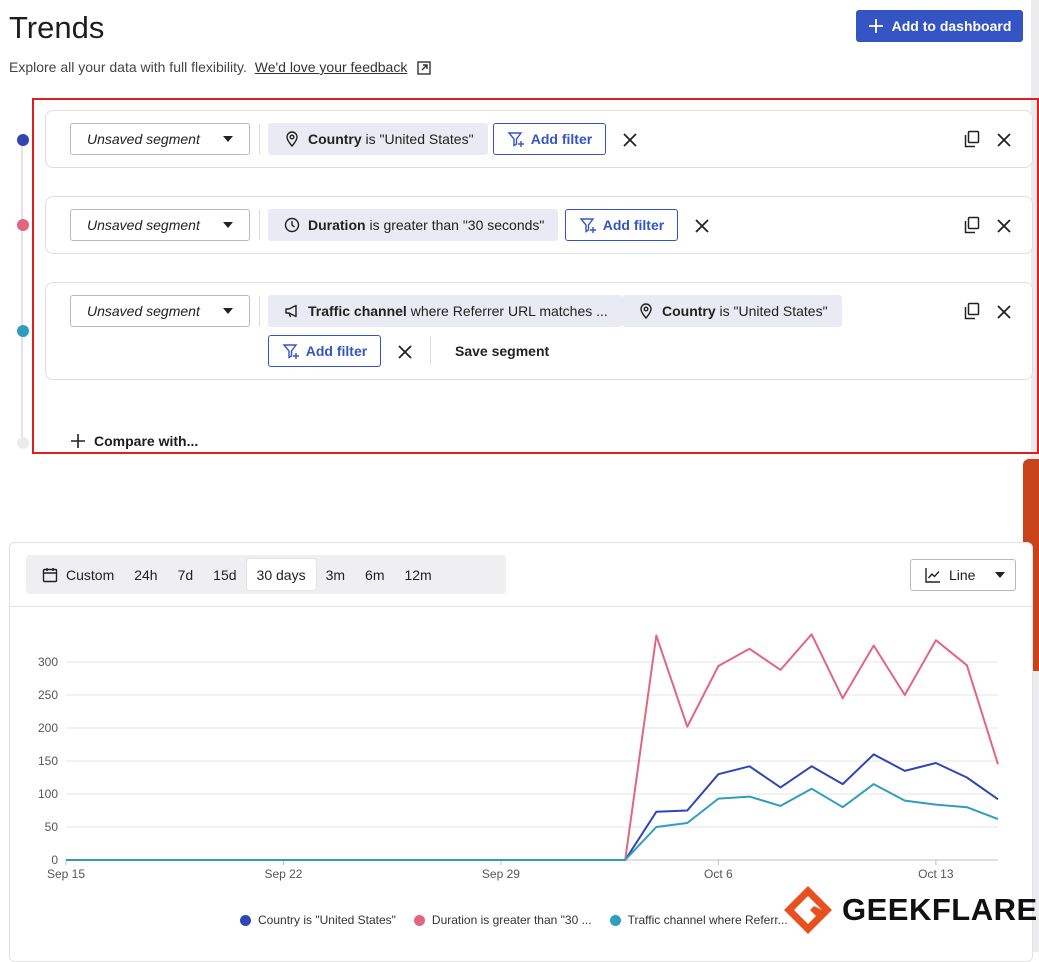  I want to click on x-tick-label: Sep 15, so click(66, 874).